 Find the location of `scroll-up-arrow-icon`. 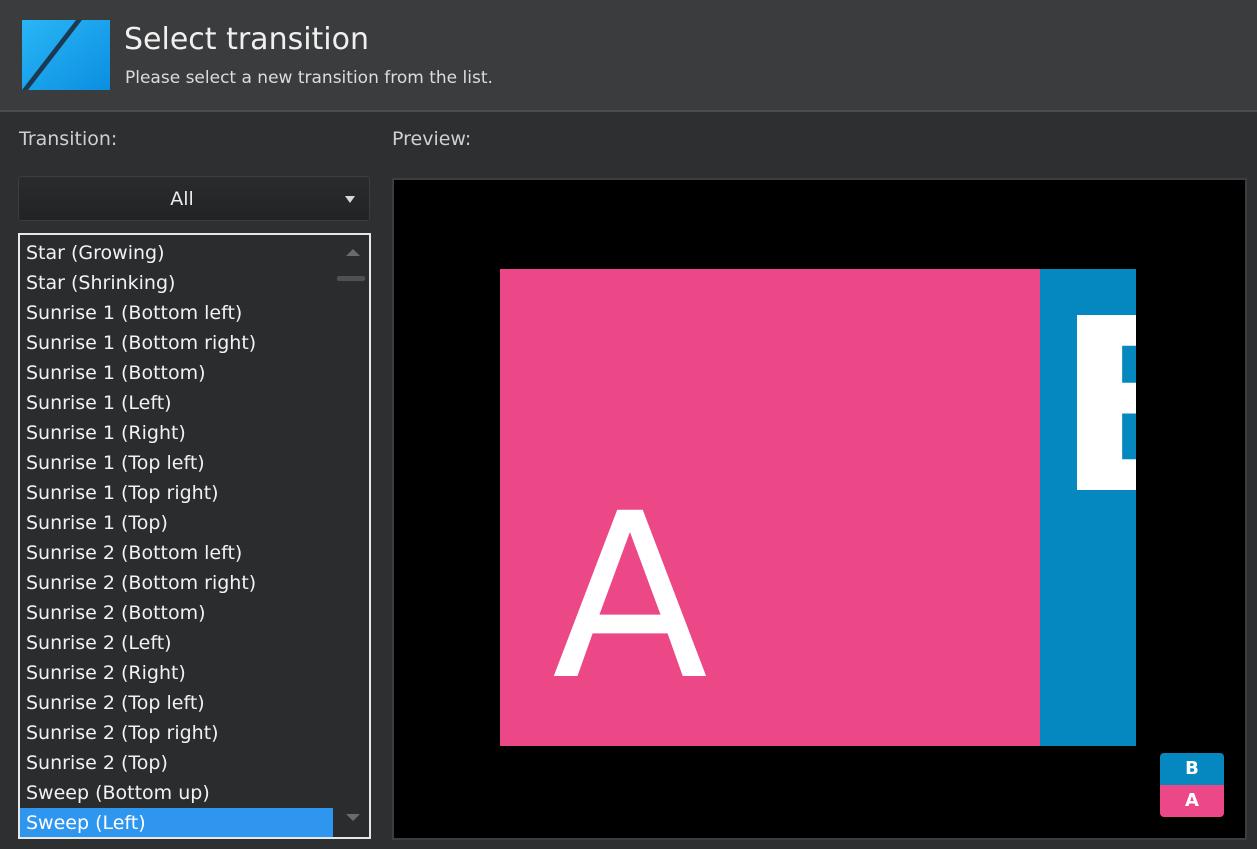

scroll-up-arrow-icon is located at coordinates (353, 252).